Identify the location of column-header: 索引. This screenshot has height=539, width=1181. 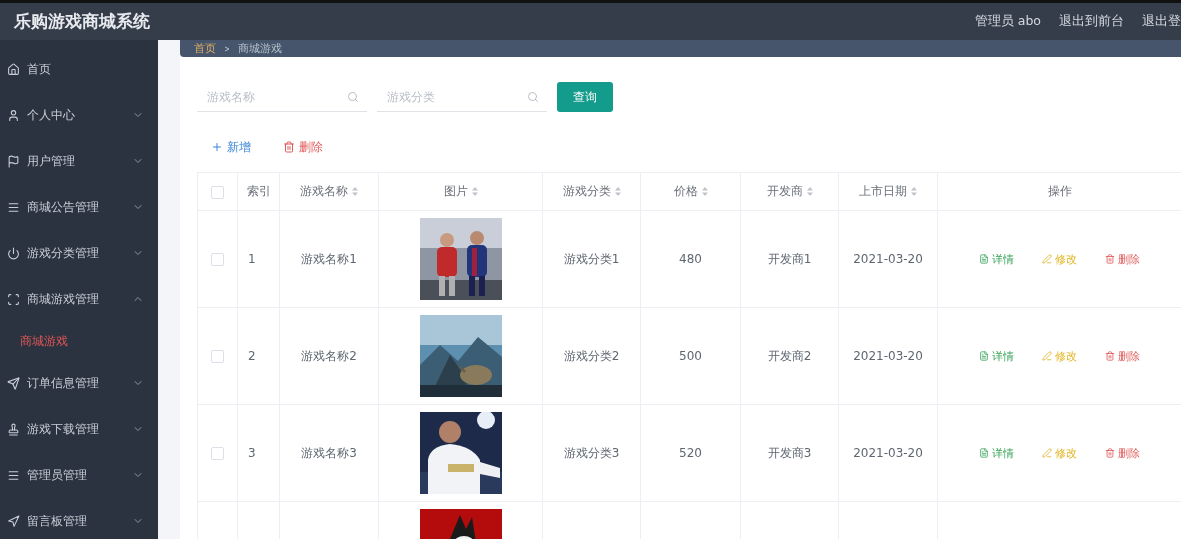
(258, 191).